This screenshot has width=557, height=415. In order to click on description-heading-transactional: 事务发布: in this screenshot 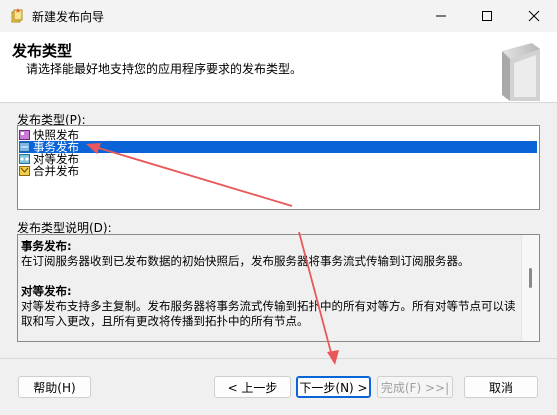, I will do `click(46, 246)`.